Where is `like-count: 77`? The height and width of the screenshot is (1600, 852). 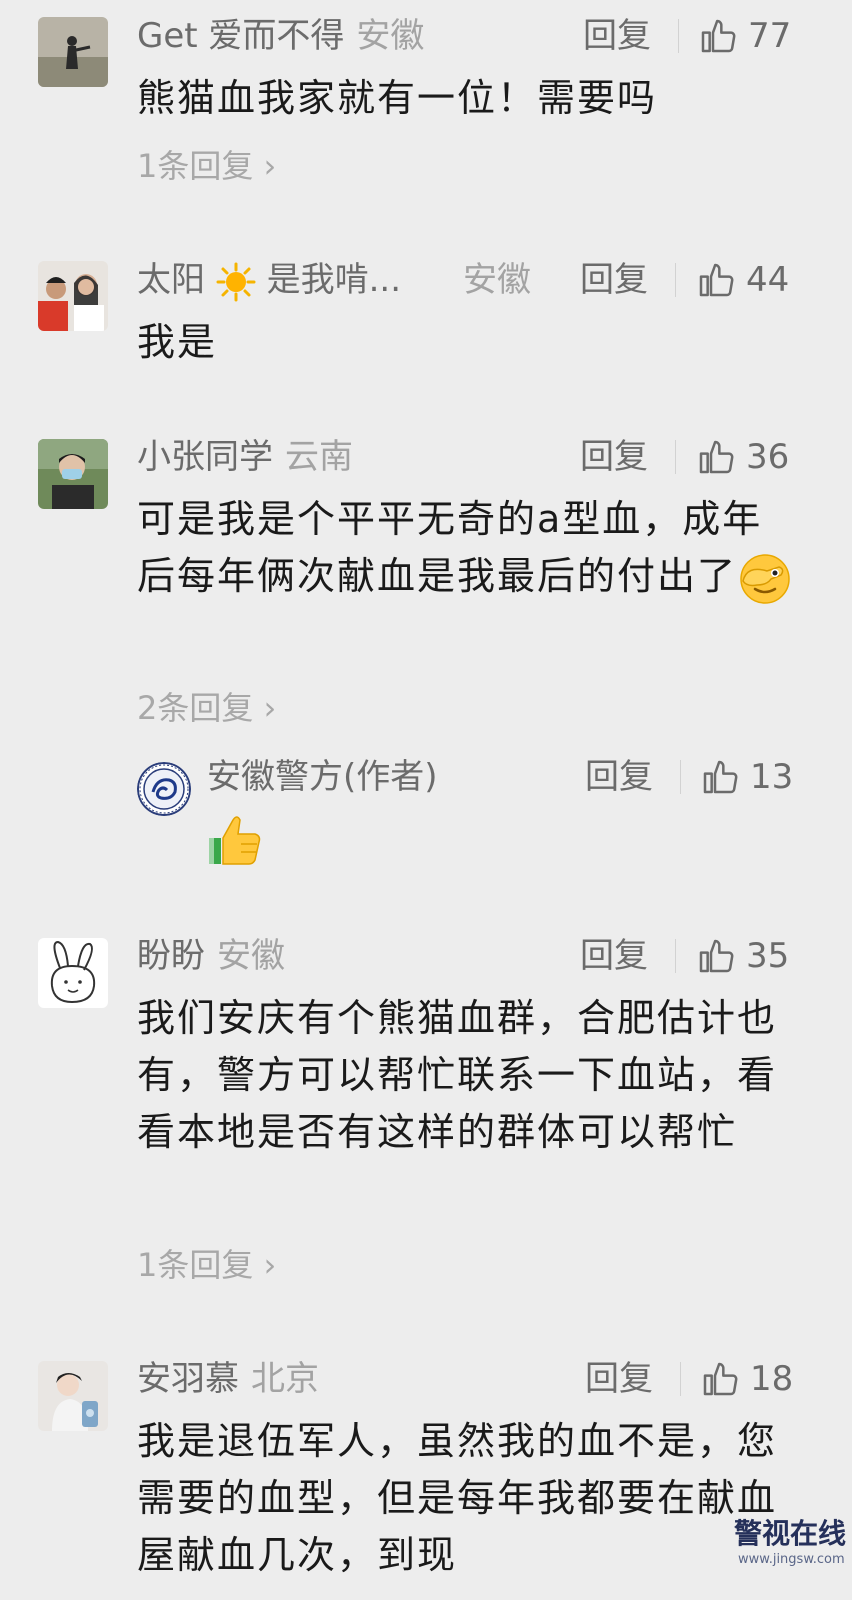
like-count: 77 is located at coordinates (770, 36).